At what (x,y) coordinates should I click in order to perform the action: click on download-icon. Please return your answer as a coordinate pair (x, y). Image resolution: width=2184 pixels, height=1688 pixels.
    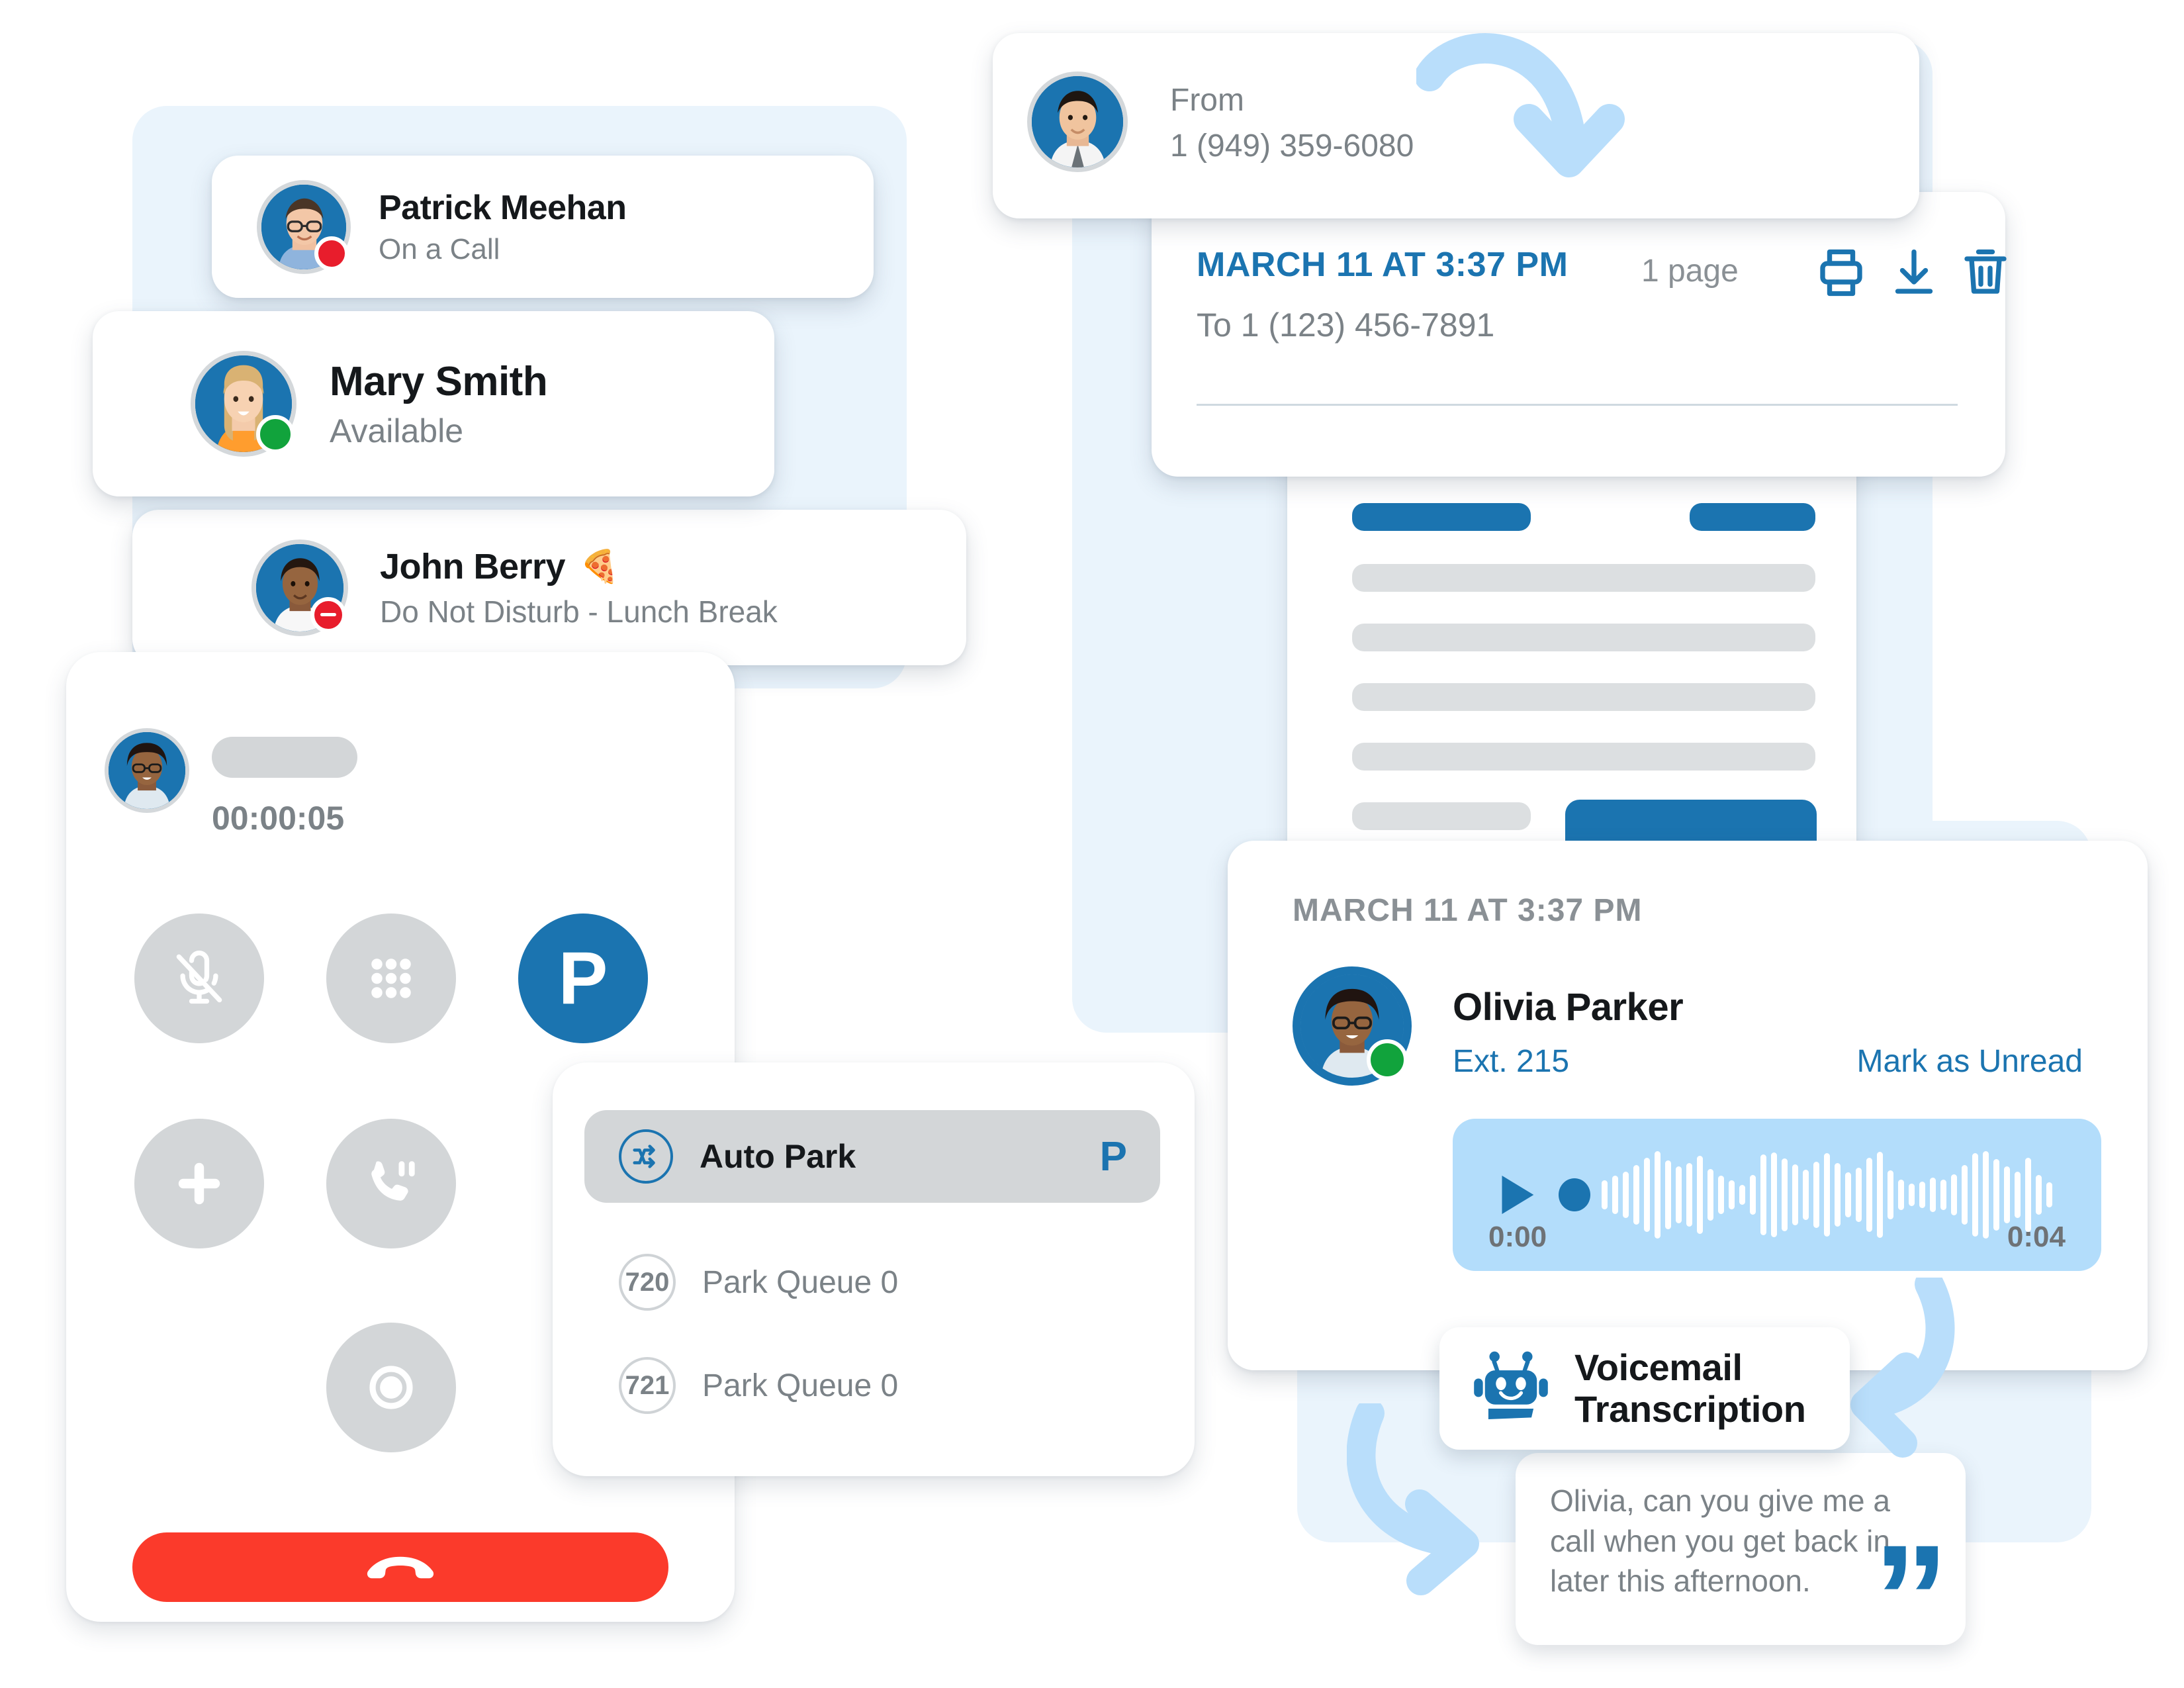
    Looking at the image, I should click on (1914, 273).